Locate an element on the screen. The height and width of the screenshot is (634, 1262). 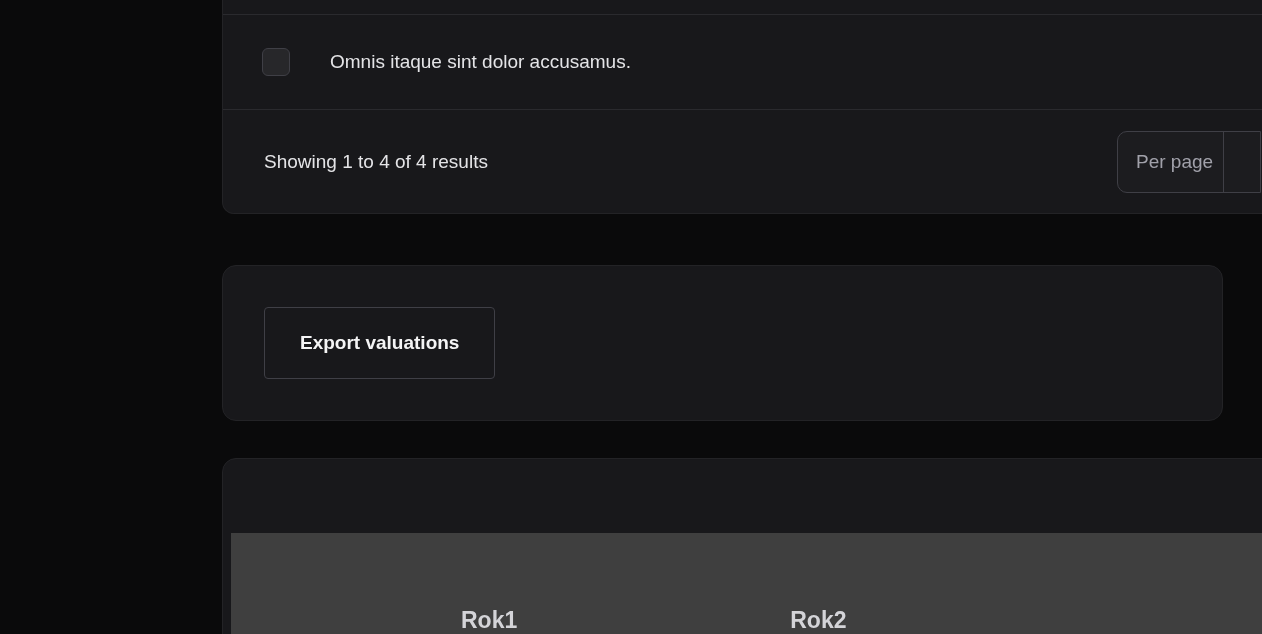
checkbox is located at coordinates (276, 62).